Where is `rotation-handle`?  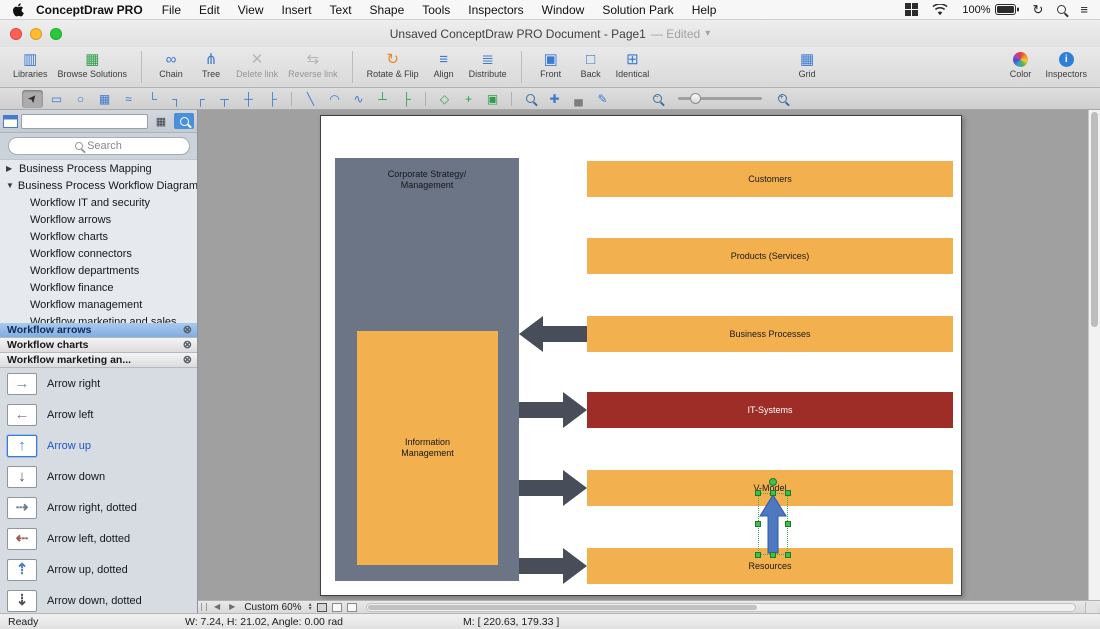 rotation-handle is located at coordinates (773, 482).